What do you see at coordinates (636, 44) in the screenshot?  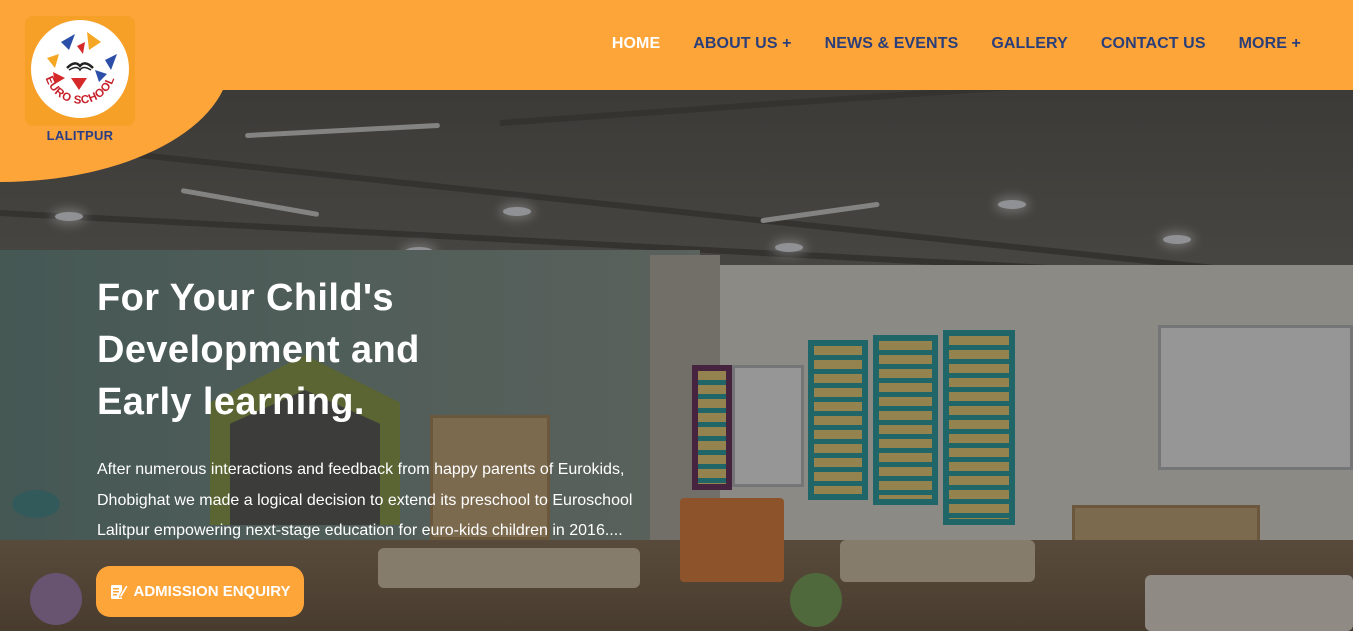 I see `nav-item-home: HOME` at bounding box center [636, 44].